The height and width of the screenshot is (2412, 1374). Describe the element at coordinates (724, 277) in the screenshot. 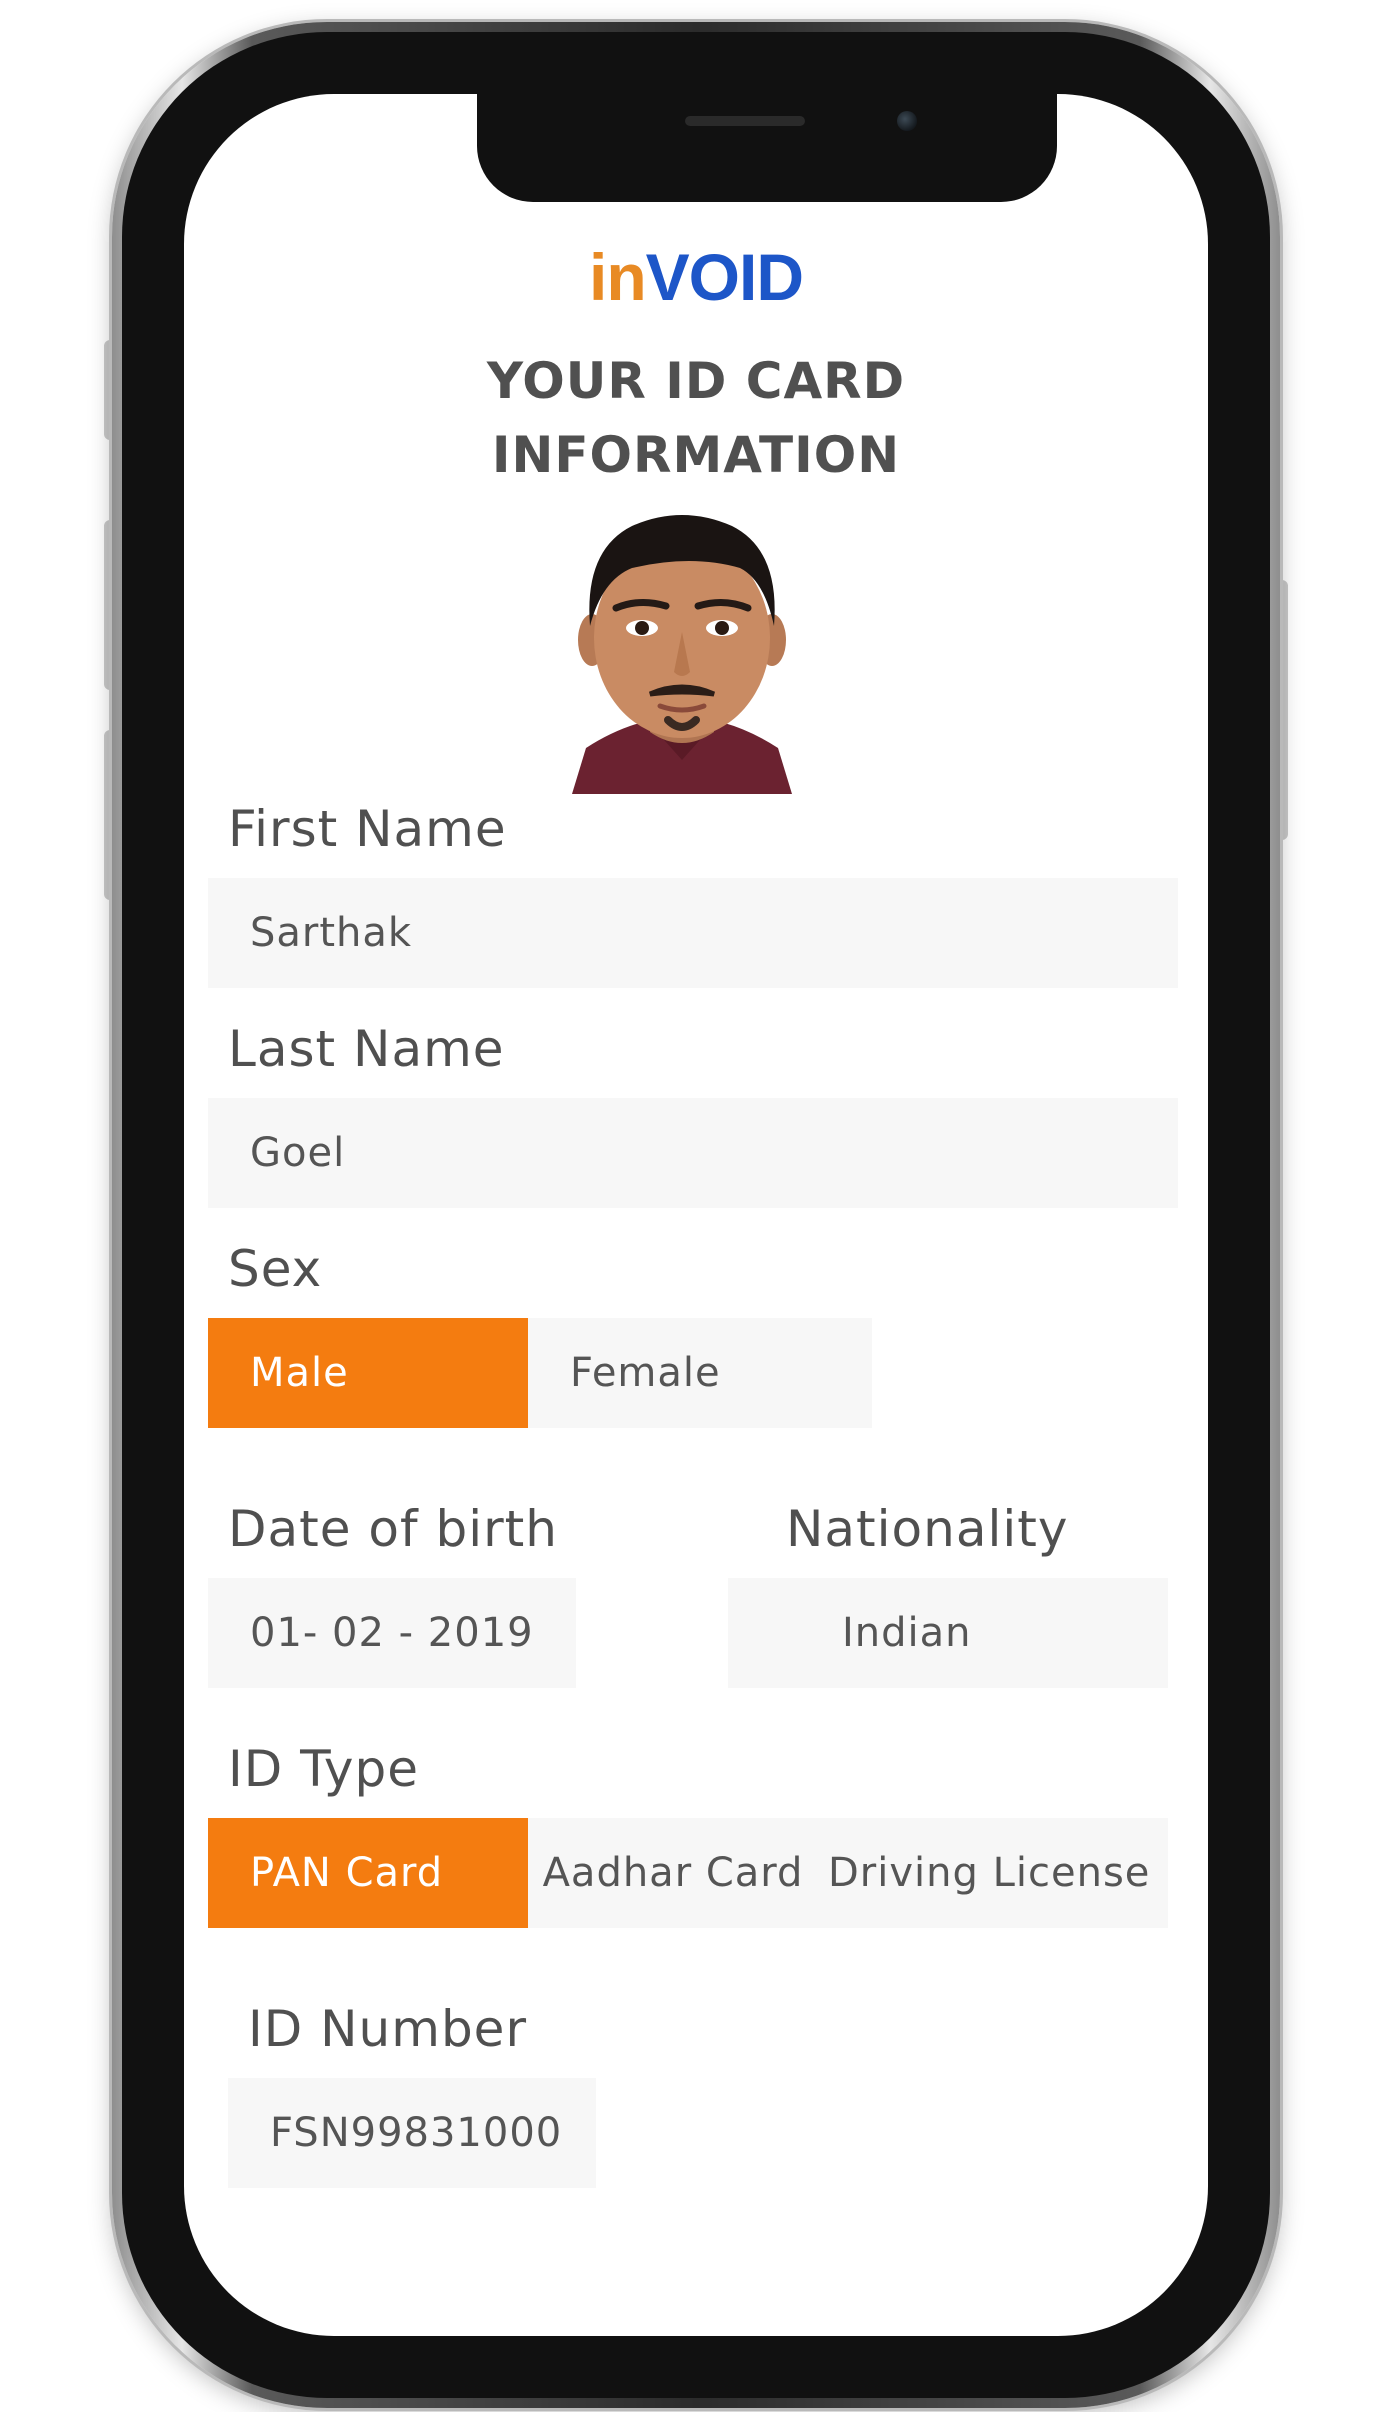

I see `brand-name: VOID` at that location.